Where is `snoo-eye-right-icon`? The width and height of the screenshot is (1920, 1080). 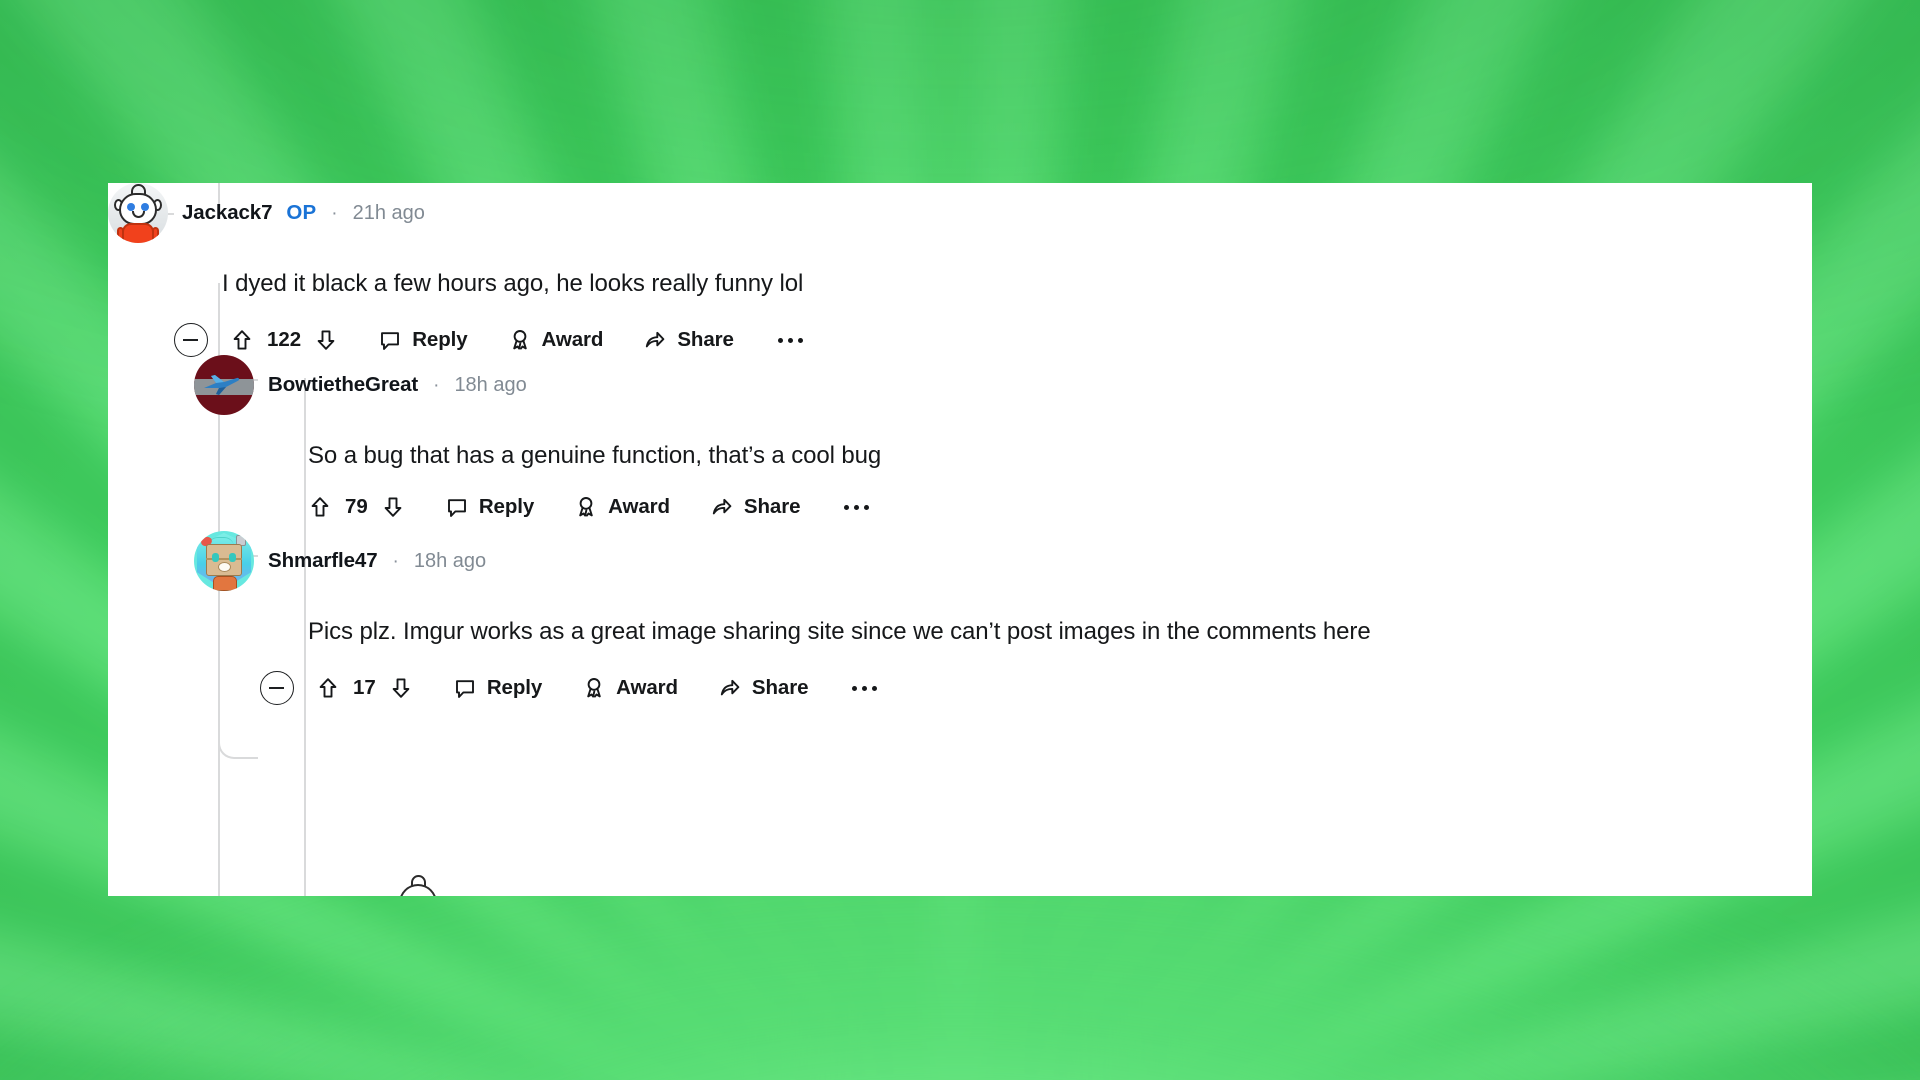
snoo-eye-right-icon is located at coordinates (145, 207).